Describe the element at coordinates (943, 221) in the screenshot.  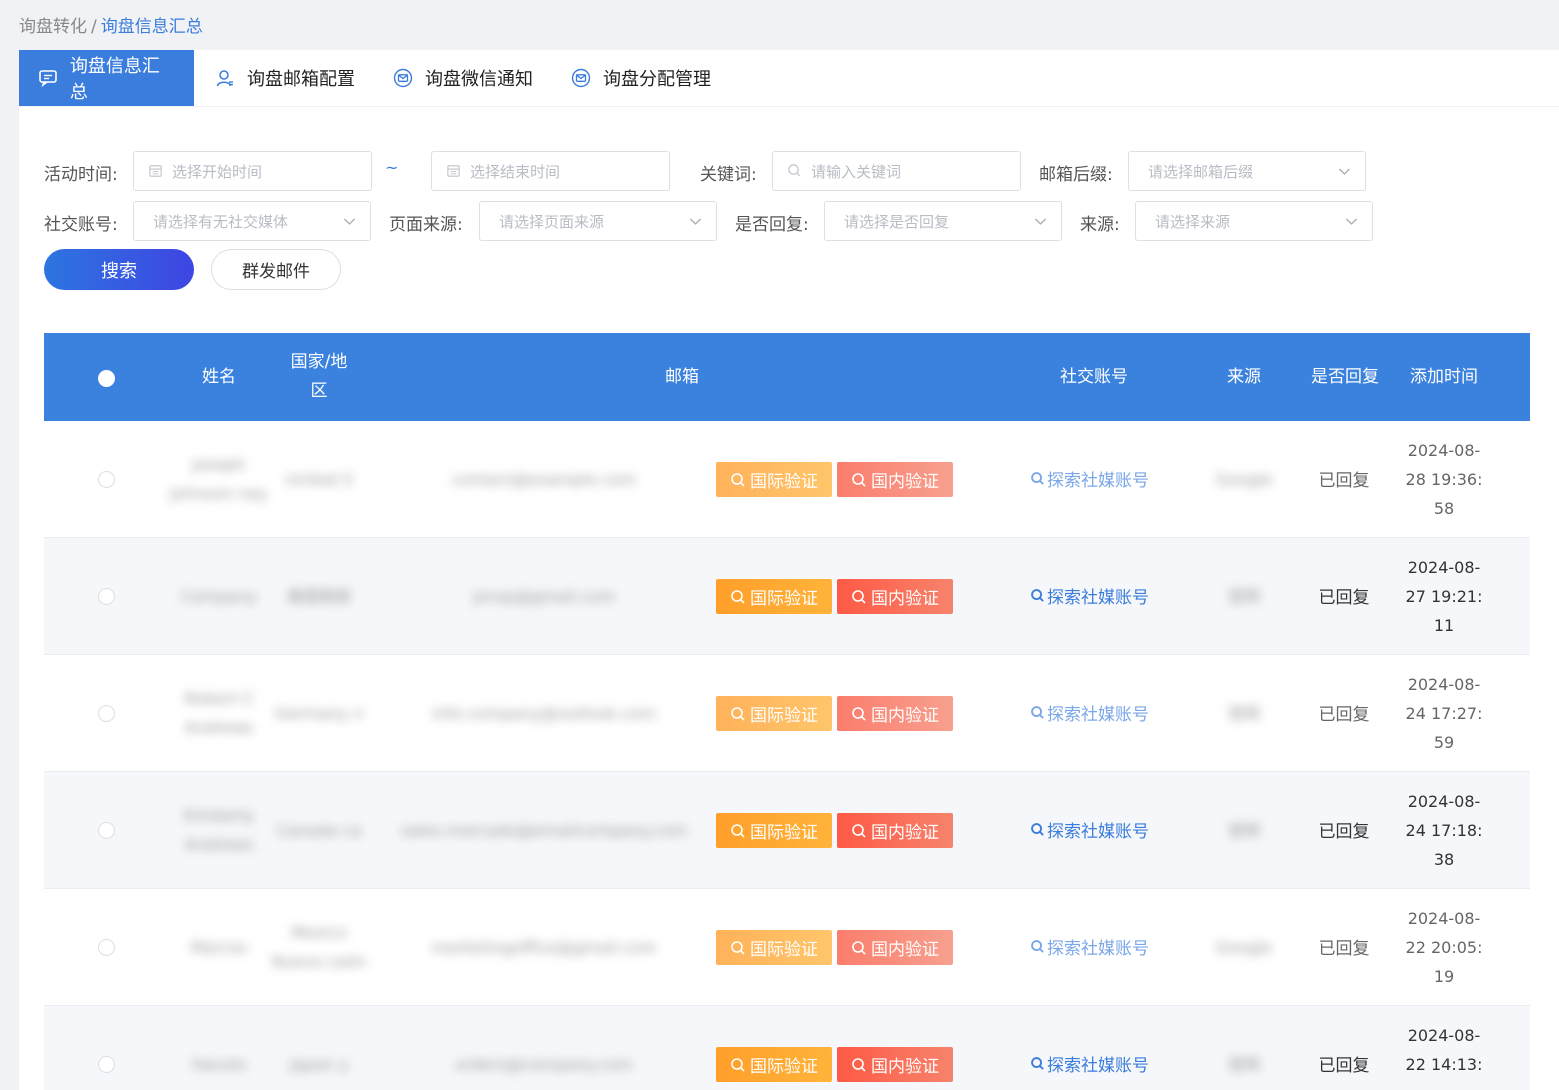
I see `replied-select: 请选择是否回复` at that location.